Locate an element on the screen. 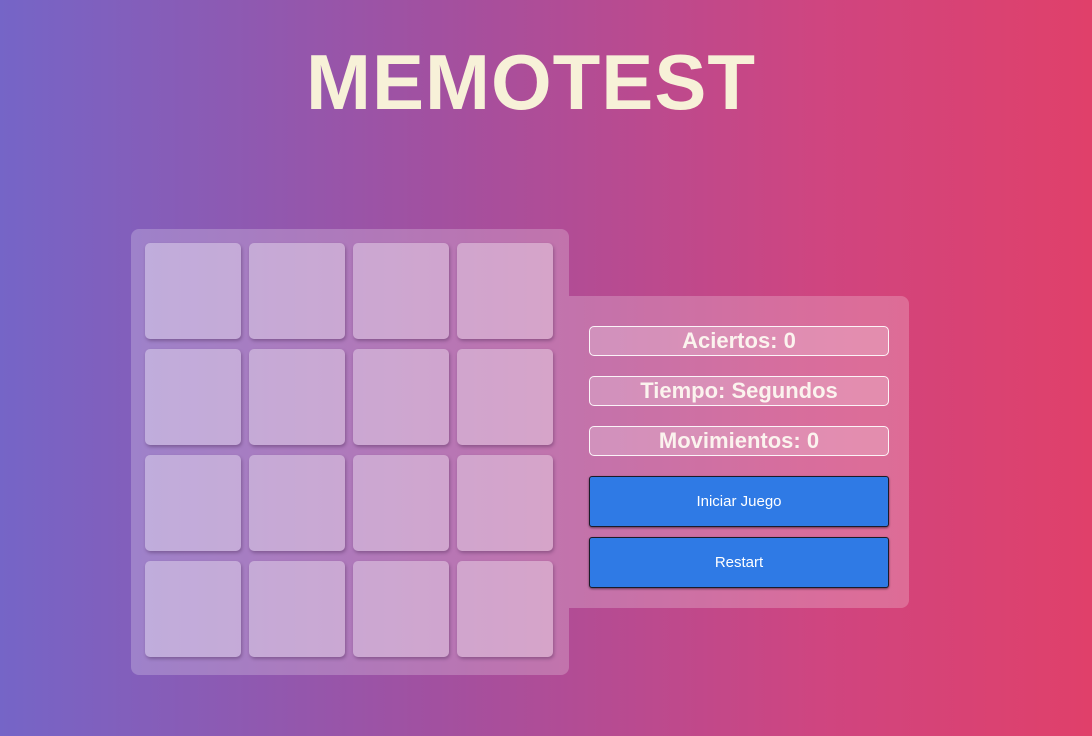 This screenshot has height=736, width=1092. restart-button: Restart is located at coordinates (739, 562).